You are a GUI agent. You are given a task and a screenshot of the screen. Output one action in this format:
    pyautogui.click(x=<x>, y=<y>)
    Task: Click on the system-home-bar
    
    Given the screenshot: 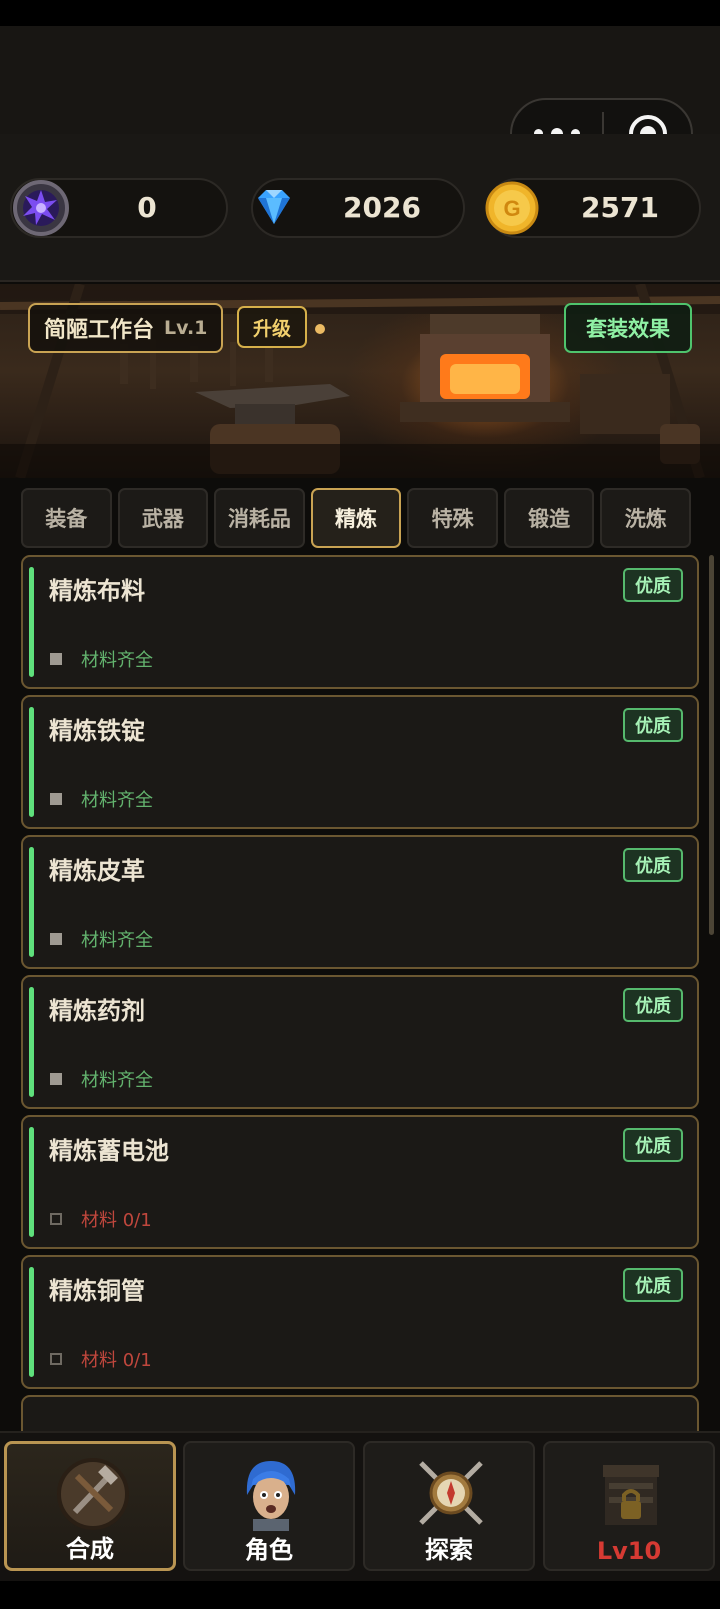 What is the action you would take?
    pyautogui.click(x=360, y=1595)
    